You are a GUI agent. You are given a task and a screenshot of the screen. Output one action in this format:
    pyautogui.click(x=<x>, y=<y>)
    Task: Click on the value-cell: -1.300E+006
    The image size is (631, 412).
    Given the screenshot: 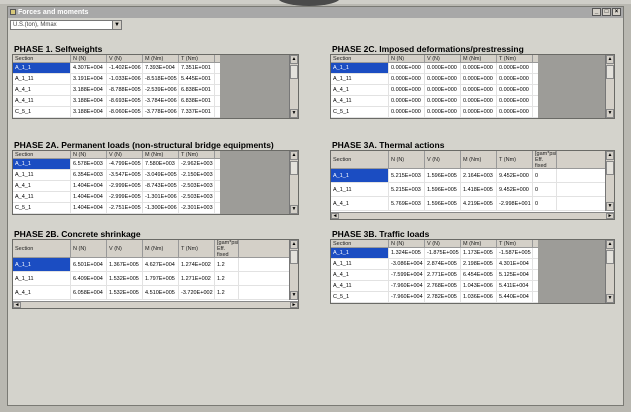 What is the action you would take?
    pyautogui.click(x=161, y=208)
    